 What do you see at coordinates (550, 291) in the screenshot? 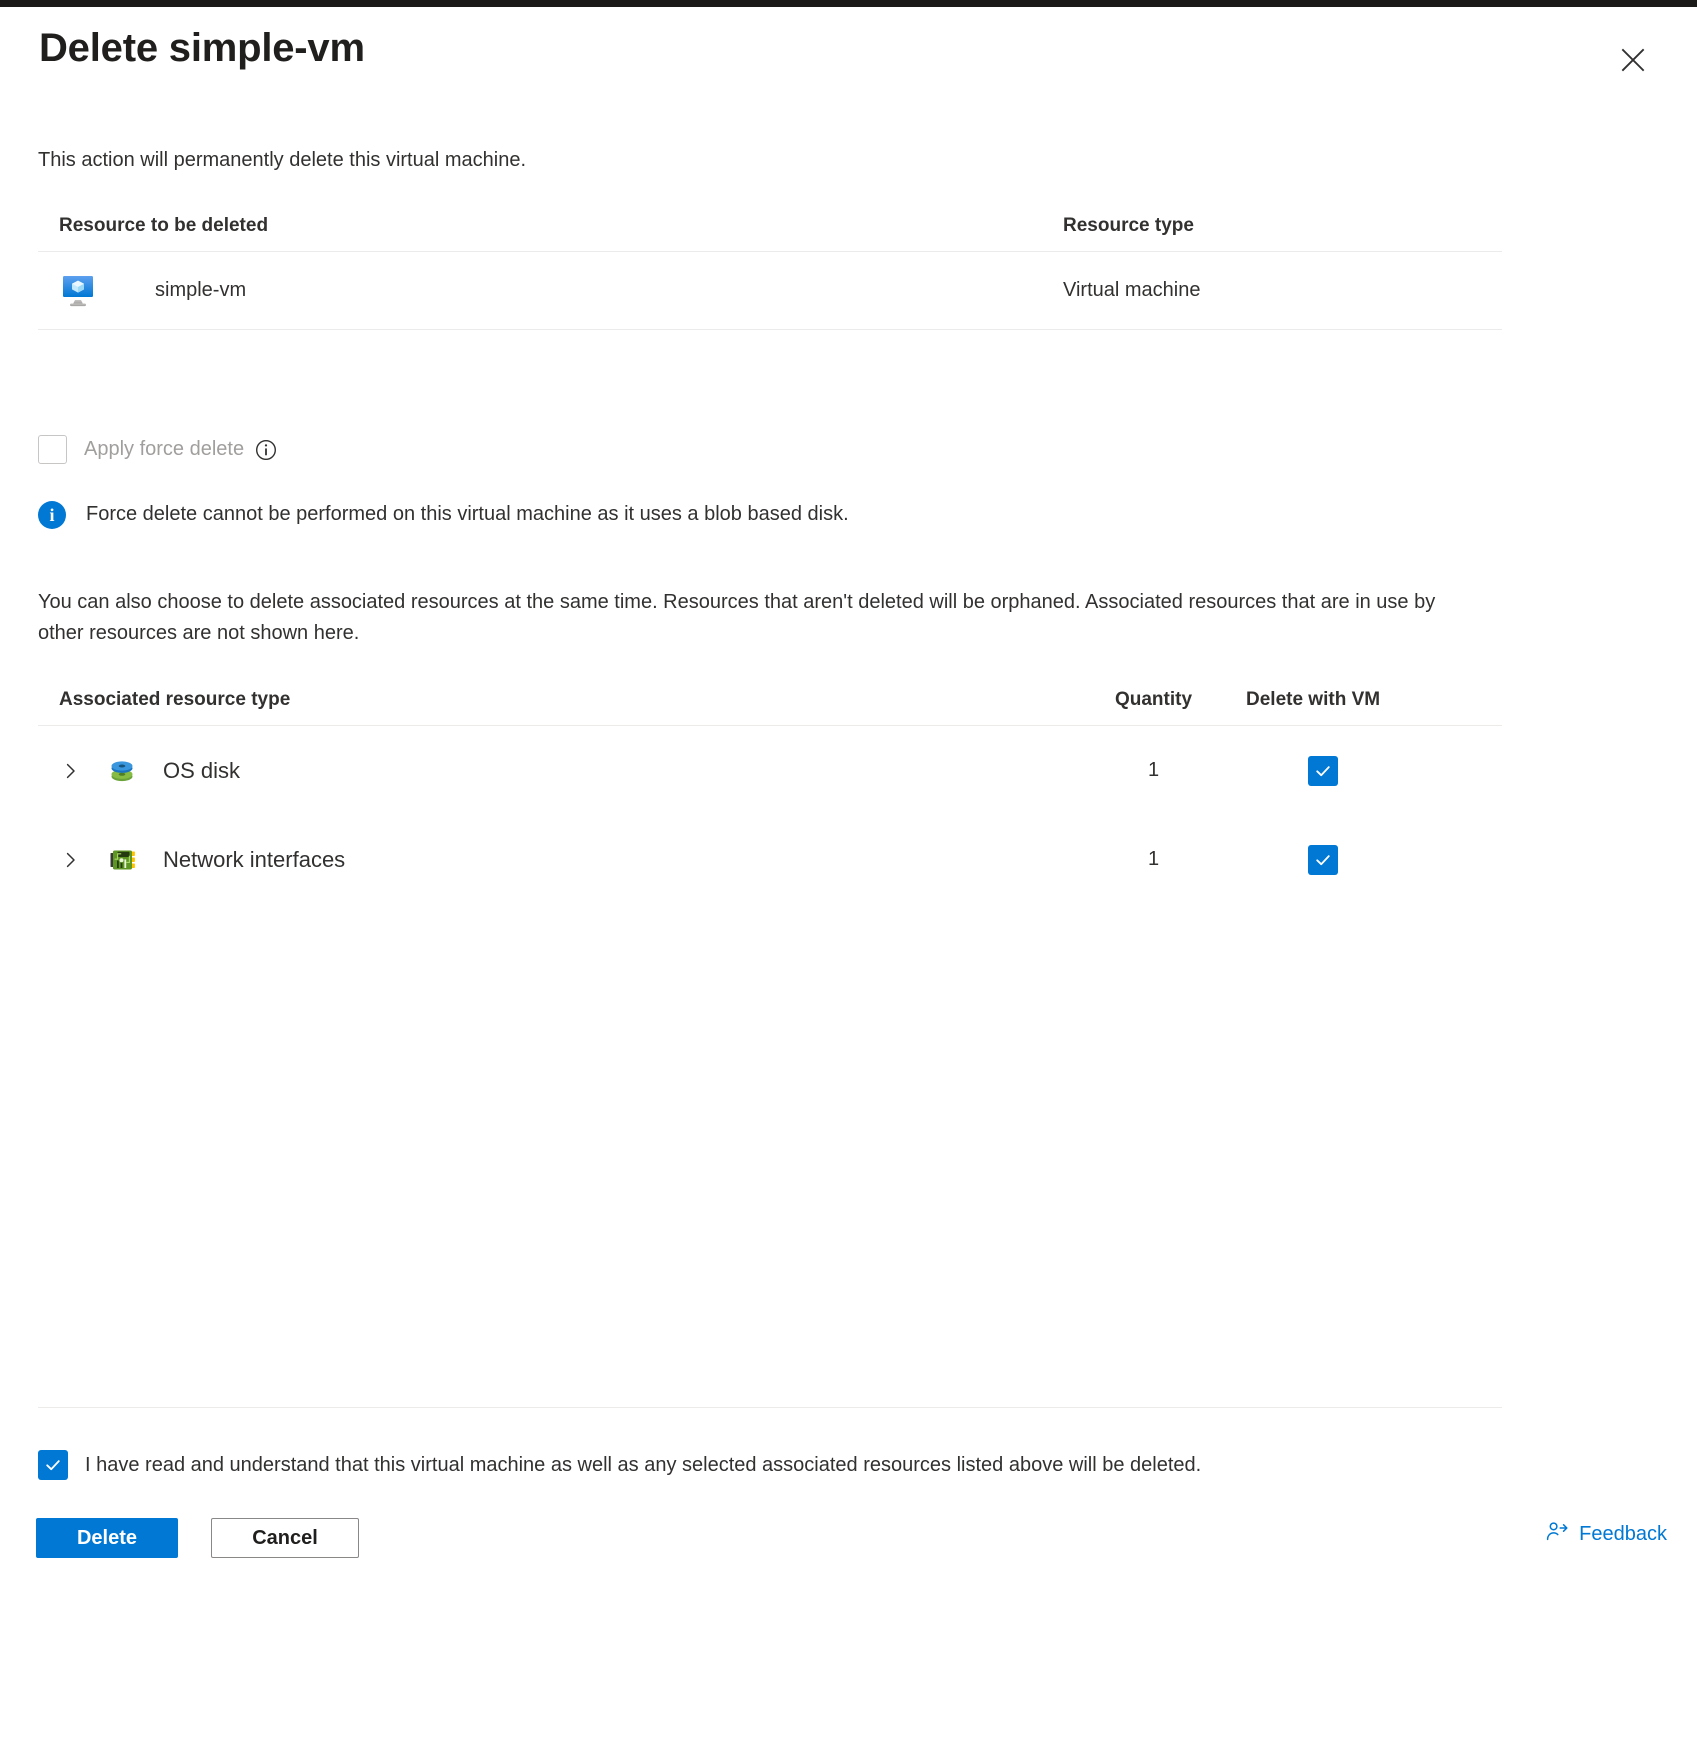
I see `resource-name-cell: simple-vm` at bounding box center [550, 291].